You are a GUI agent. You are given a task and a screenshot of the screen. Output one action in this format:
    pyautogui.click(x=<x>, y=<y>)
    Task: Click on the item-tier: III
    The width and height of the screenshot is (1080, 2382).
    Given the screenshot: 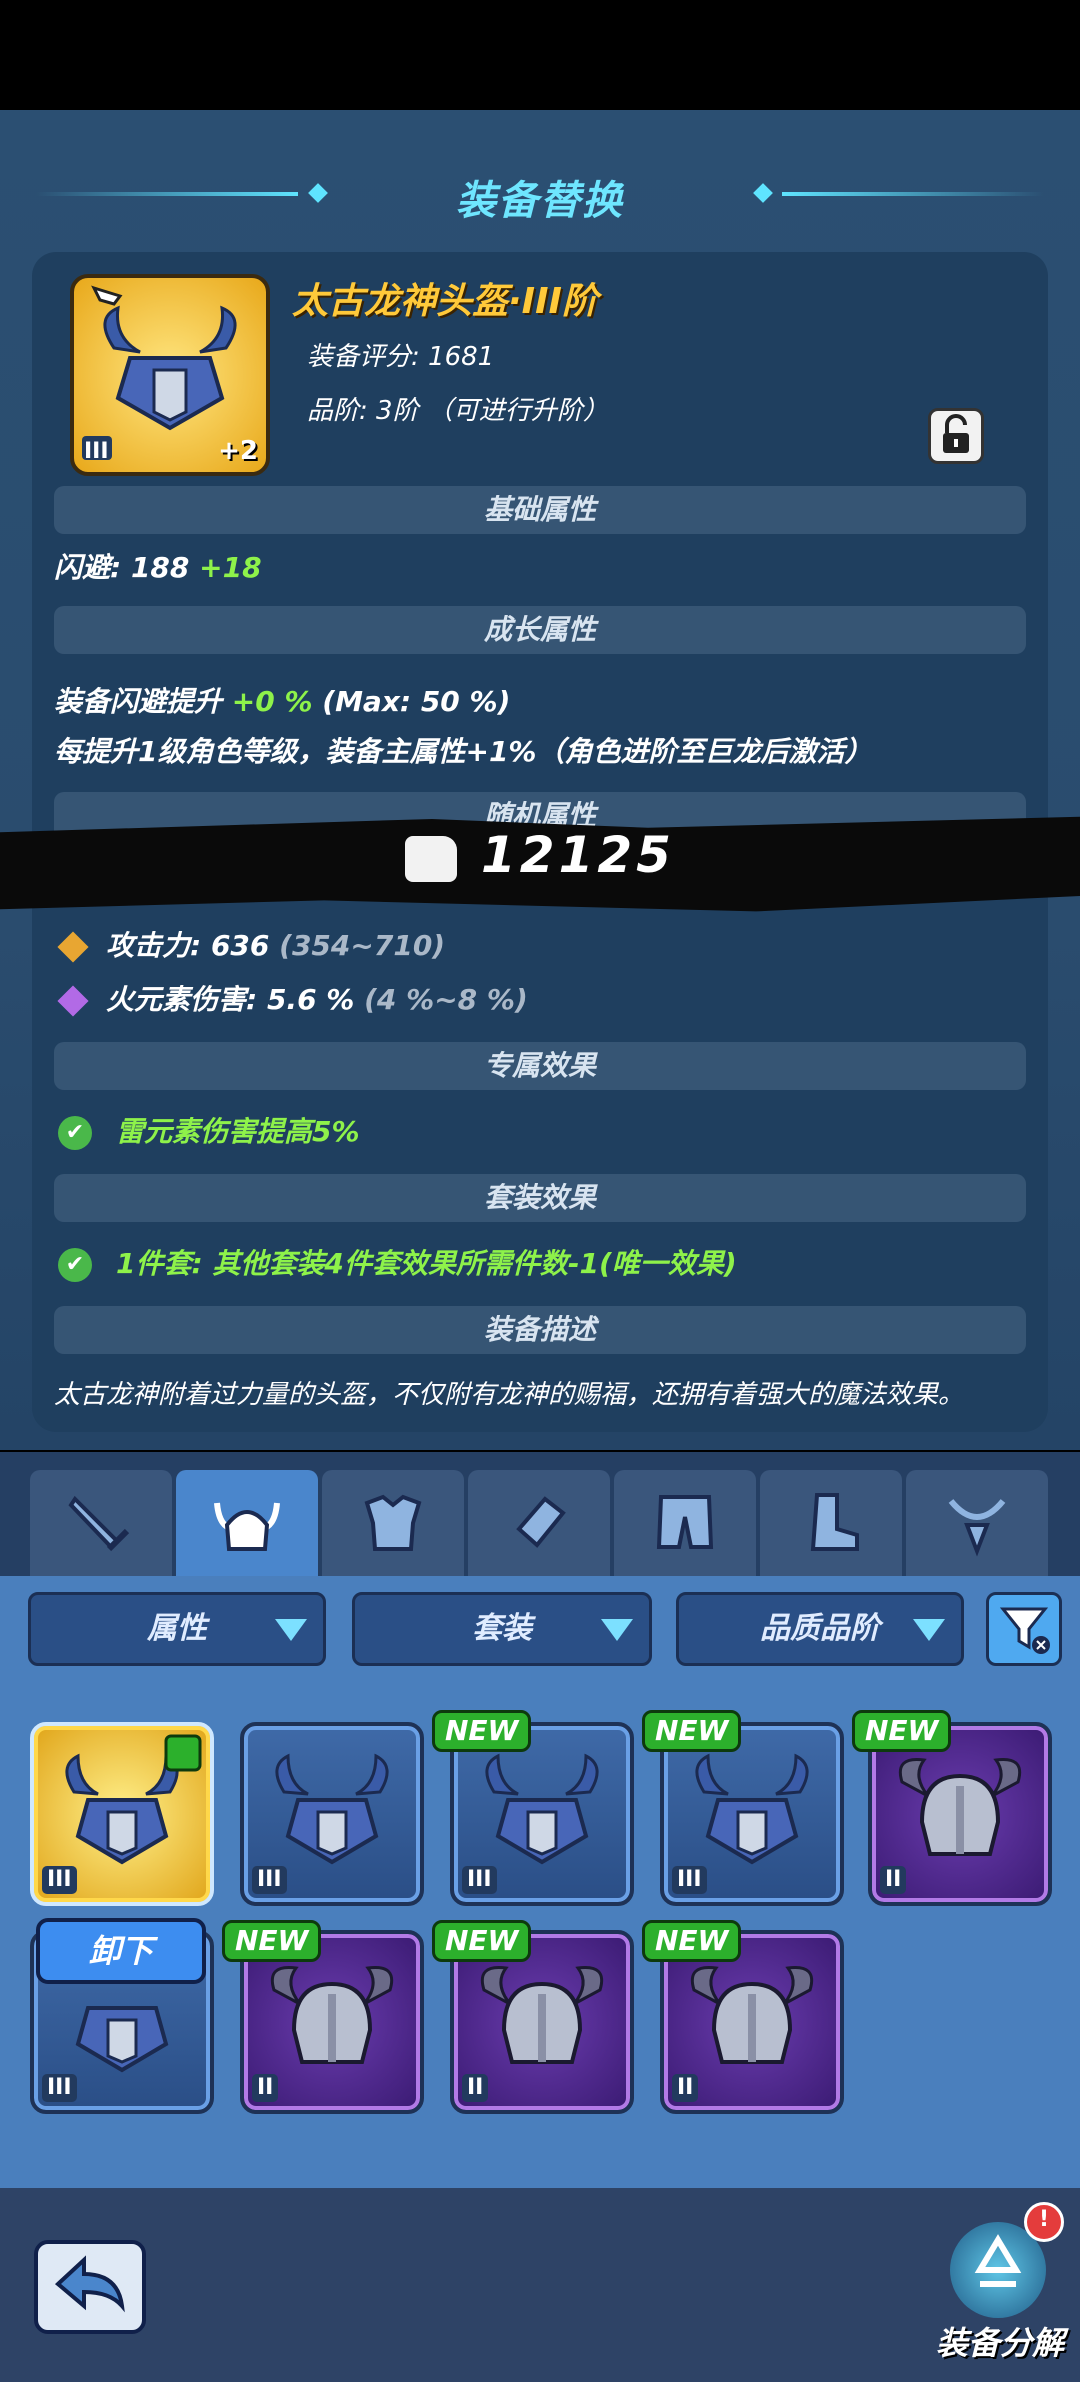 What is the action you would take?
    pyautogui.click(x=96, y=451)
    